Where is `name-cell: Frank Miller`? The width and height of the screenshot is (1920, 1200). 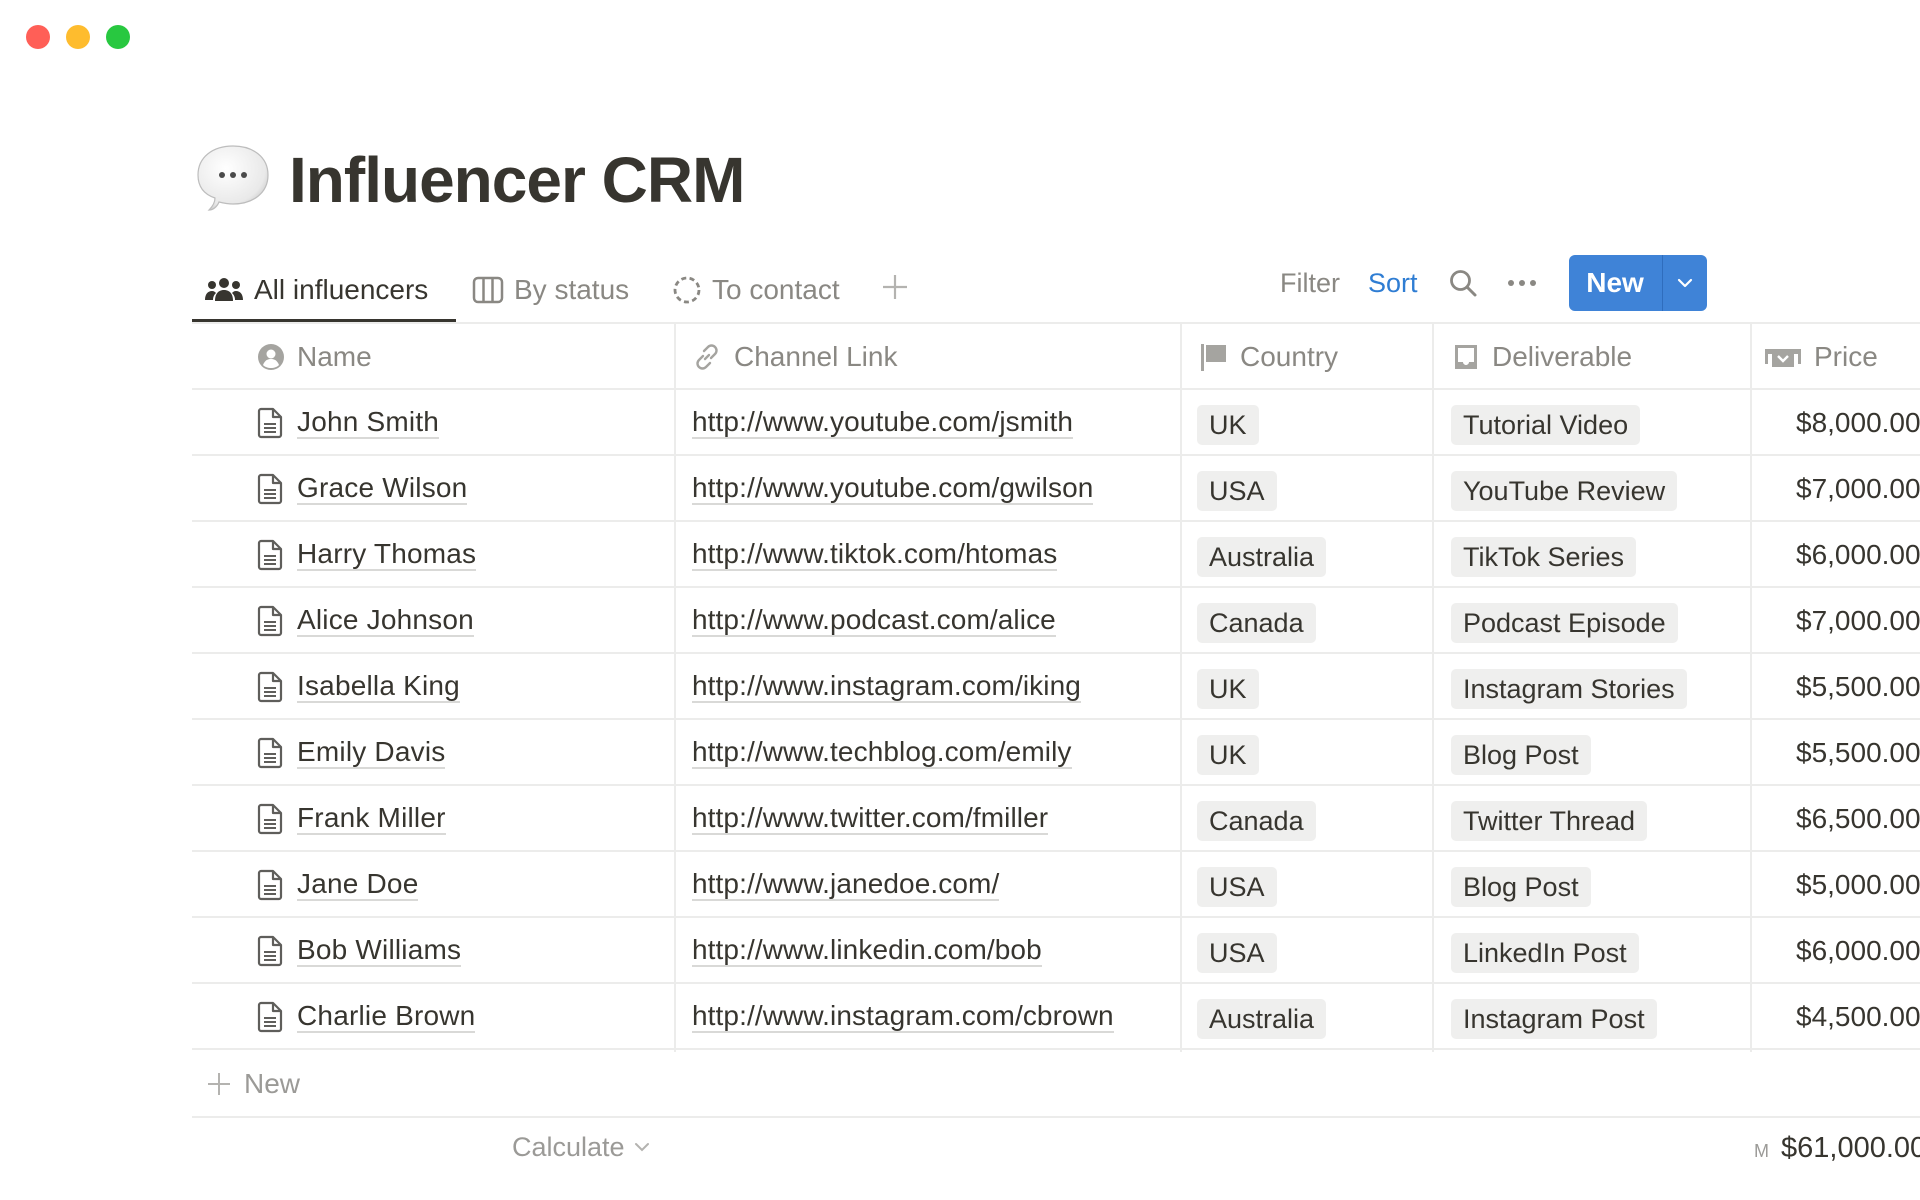
name-cell: Frank Miller is located at coordinates (351, 819).